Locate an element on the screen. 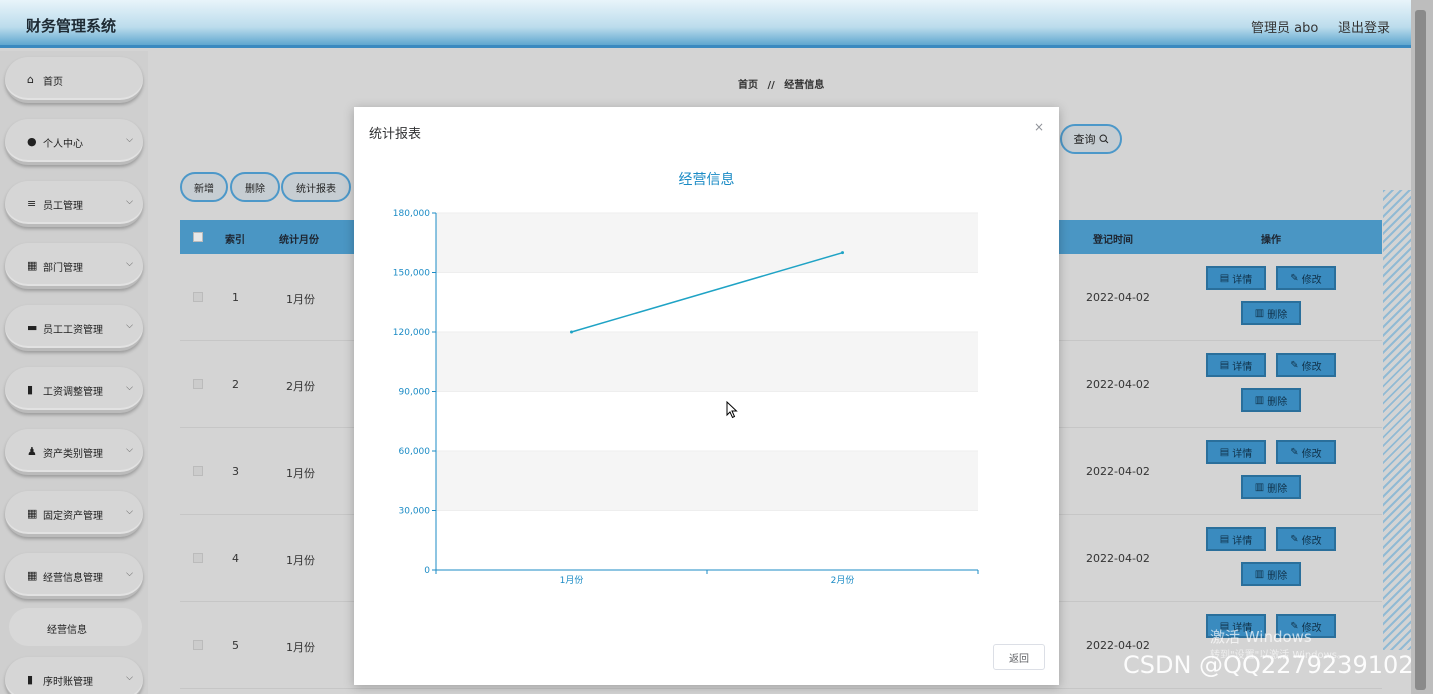 This screenshot has height=694, width=1433. sidebar-item-employees: ≡ 员工管理 ⌵ is located at coordinates (74, 204).